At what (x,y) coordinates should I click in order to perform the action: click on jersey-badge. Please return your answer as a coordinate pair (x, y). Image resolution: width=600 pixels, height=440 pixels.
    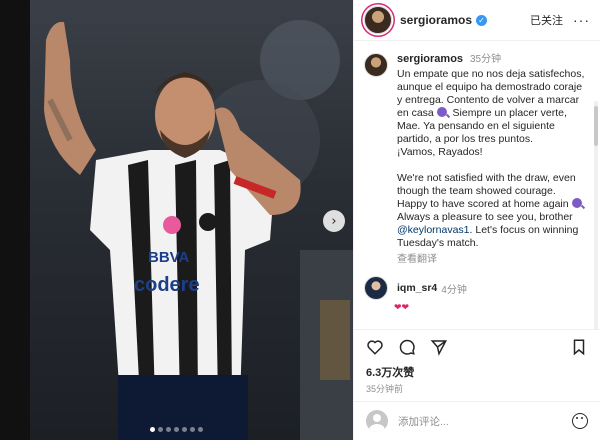
    Looking at the image, I should click on (172, 225).